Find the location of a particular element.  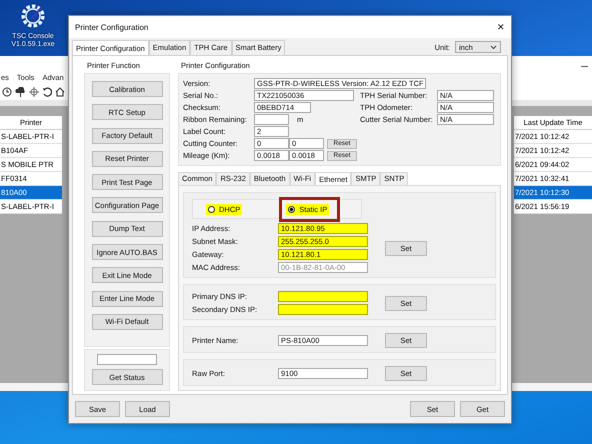

ribbon-field is located at coordinates (271, 119).